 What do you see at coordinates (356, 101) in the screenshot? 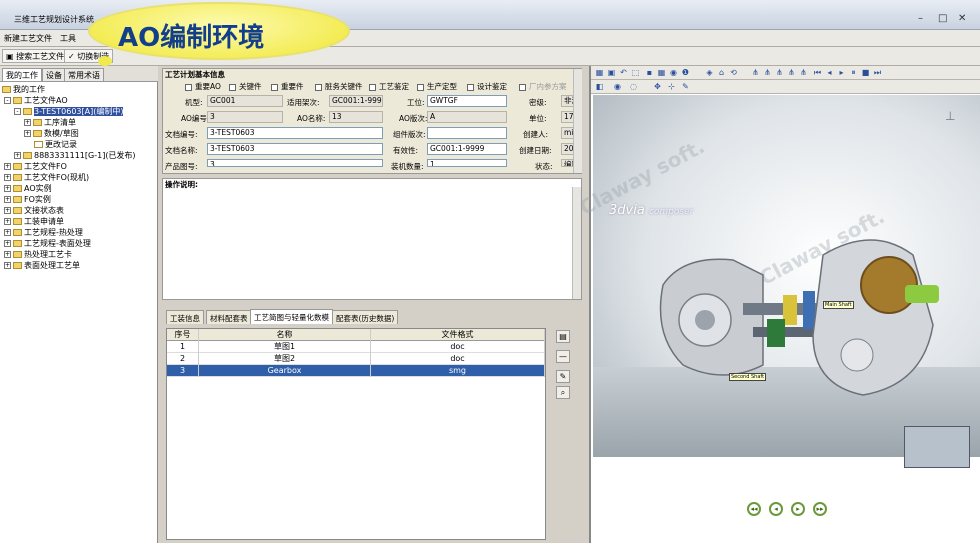
I see `shiyong-field: GC001:1-9999` at bounding box center [356, 101].